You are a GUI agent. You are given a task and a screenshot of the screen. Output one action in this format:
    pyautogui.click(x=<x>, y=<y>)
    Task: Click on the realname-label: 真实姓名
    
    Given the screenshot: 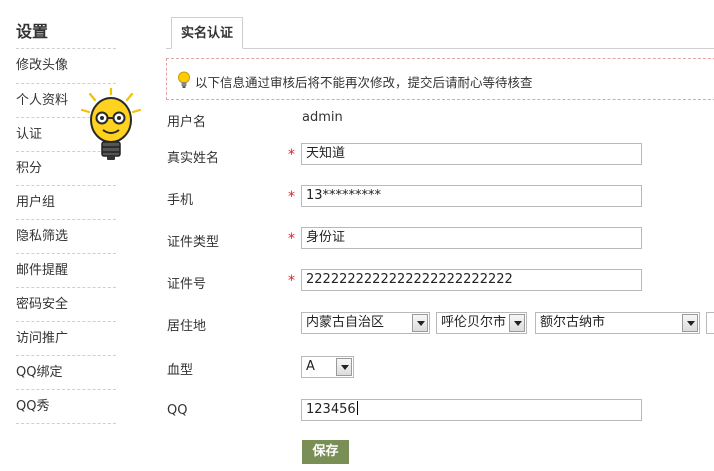 What is the action you would take?
    pyautogui.click(x=193, y=158)
    